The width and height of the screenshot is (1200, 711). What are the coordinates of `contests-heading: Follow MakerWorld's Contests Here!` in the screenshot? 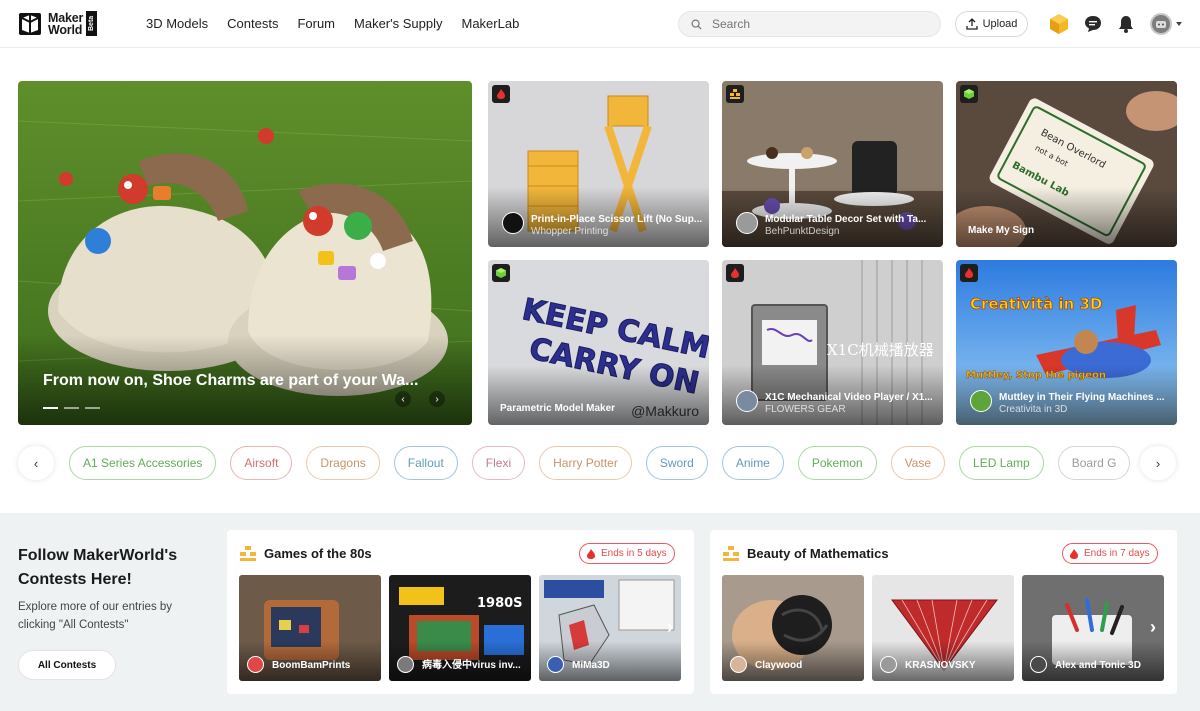 It's located at (98, 567).